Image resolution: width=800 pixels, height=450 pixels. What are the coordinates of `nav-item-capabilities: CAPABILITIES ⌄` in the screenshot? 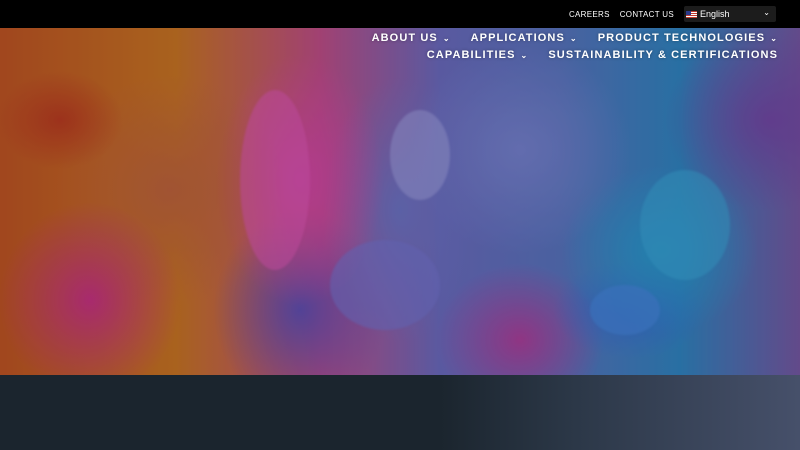 It's located at (478, 55).